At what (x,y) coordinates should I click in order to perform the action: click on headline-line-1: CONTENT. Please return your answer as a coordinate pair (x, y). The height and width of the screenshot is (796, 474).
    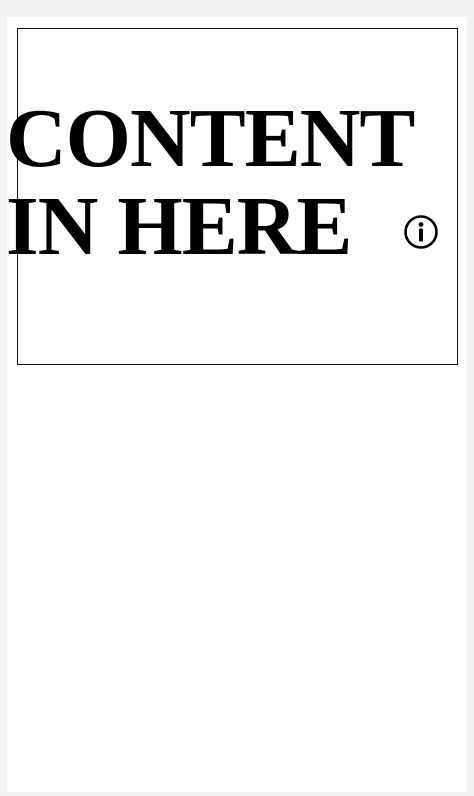
    Looking at the image, I should click on (210, 138).